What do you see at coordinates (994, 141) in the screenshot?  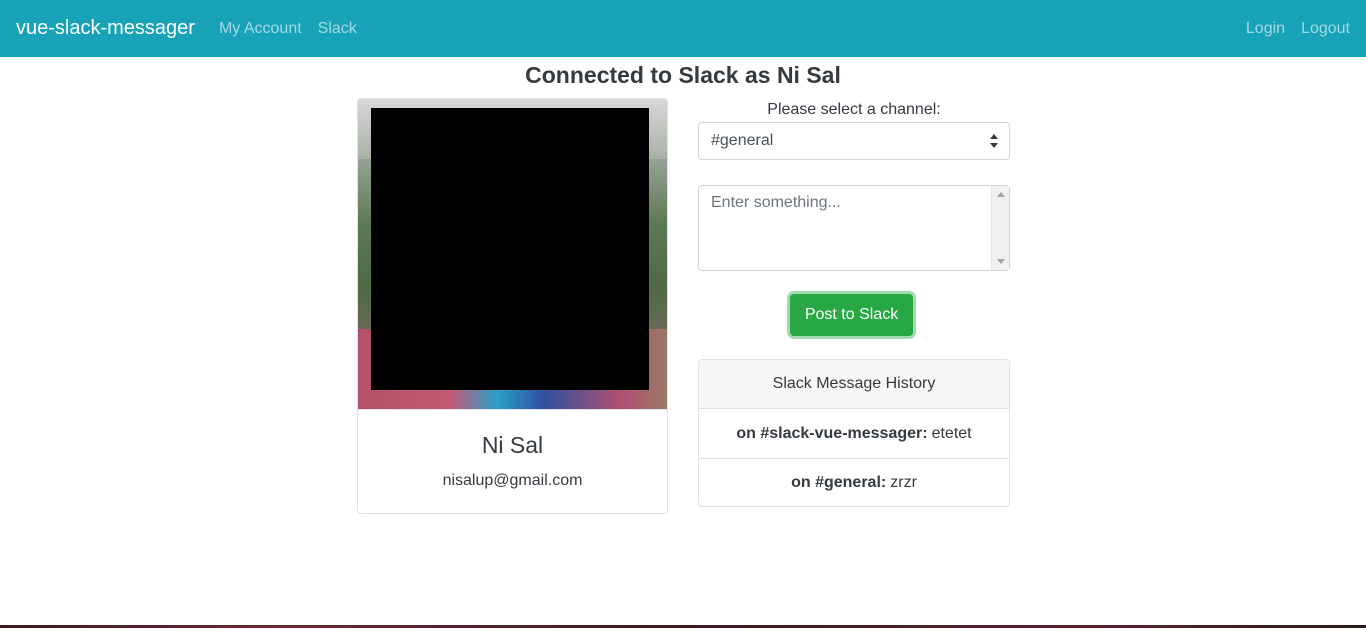 I see `select-arrows-icon` at bounding box center [994, 141].